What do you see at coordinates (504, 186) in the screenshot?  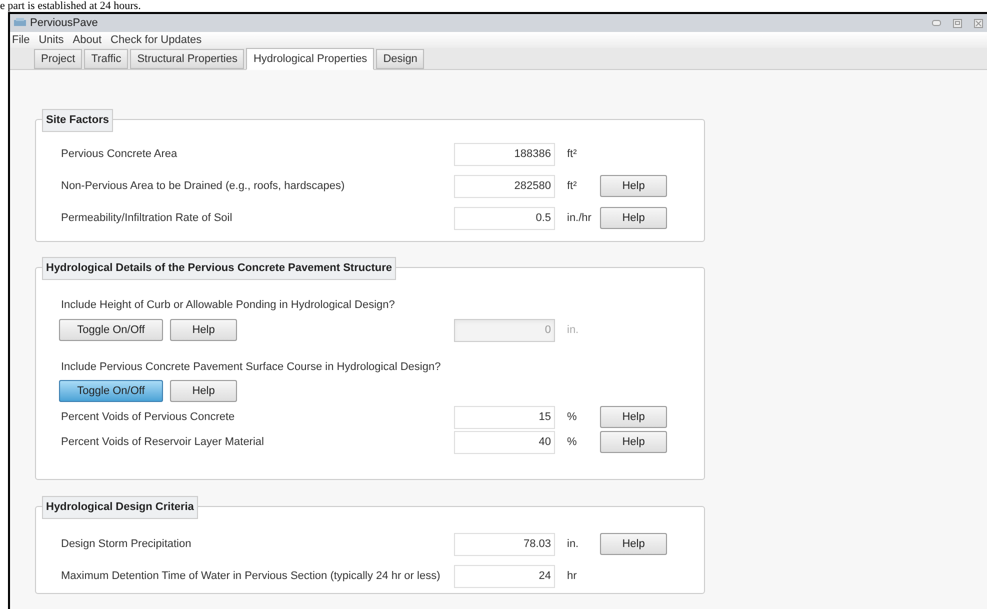 I see `input-field: 282580` at bounding box center [504, 186].